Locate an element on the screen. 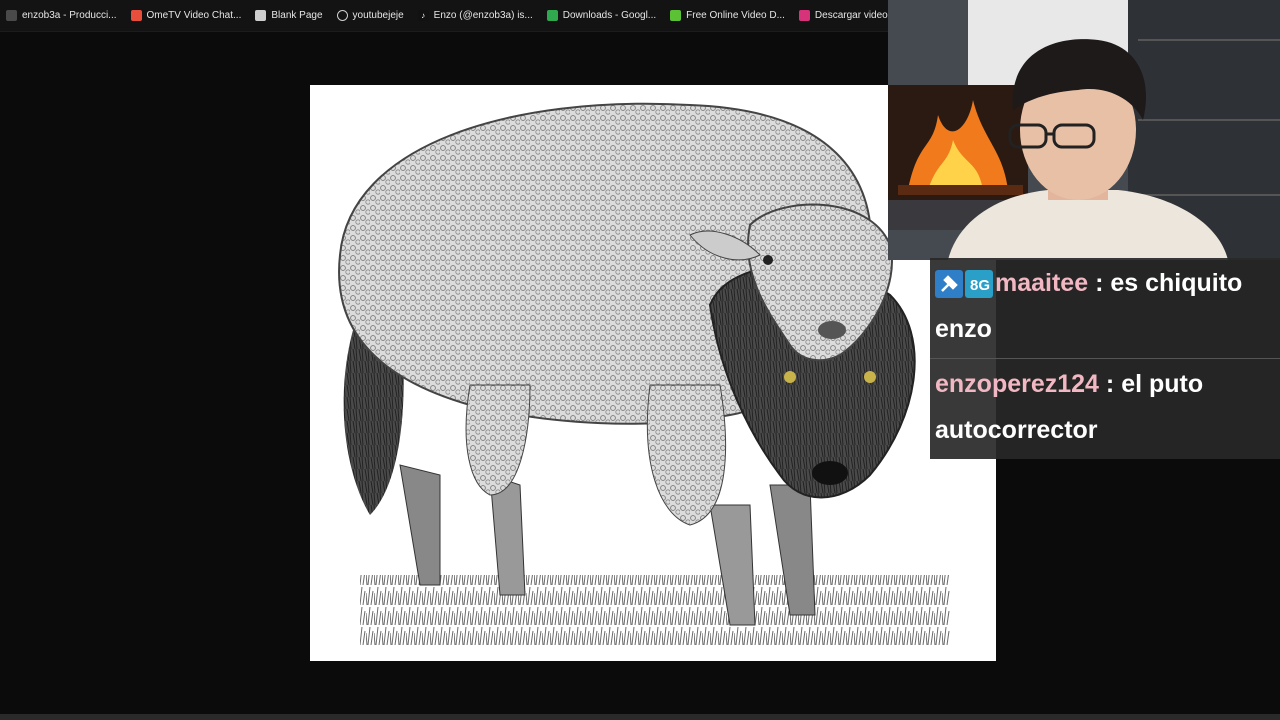 The width and height of the screenshot is (1280, 720). prime-badge-icon: 8G is located at coordinates (979, 284).